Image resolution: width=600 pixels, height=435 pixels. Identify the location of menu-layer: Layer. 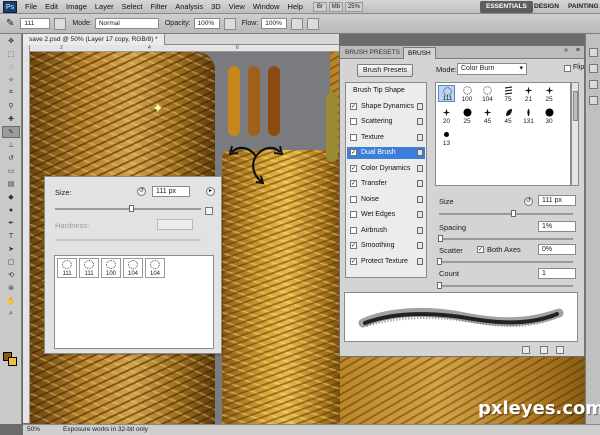
(104, 6).